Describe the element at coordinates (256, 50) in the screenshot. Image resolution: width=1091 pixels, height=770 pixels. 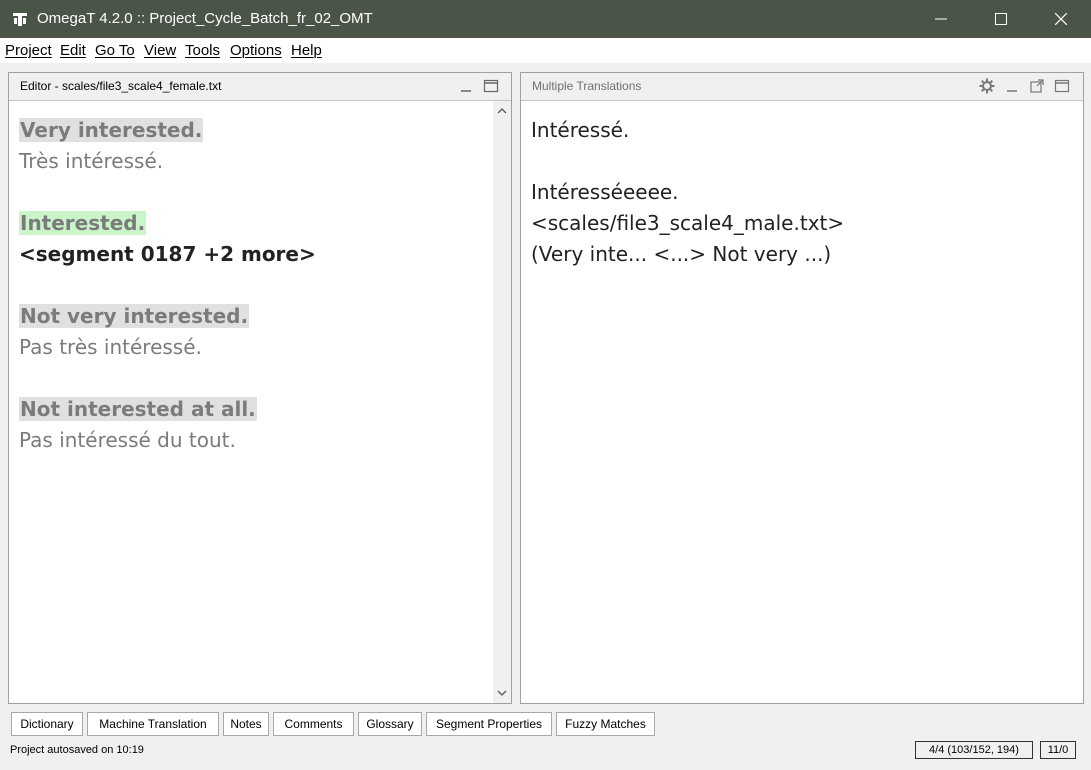
I see `menu-options: Options` at that location.